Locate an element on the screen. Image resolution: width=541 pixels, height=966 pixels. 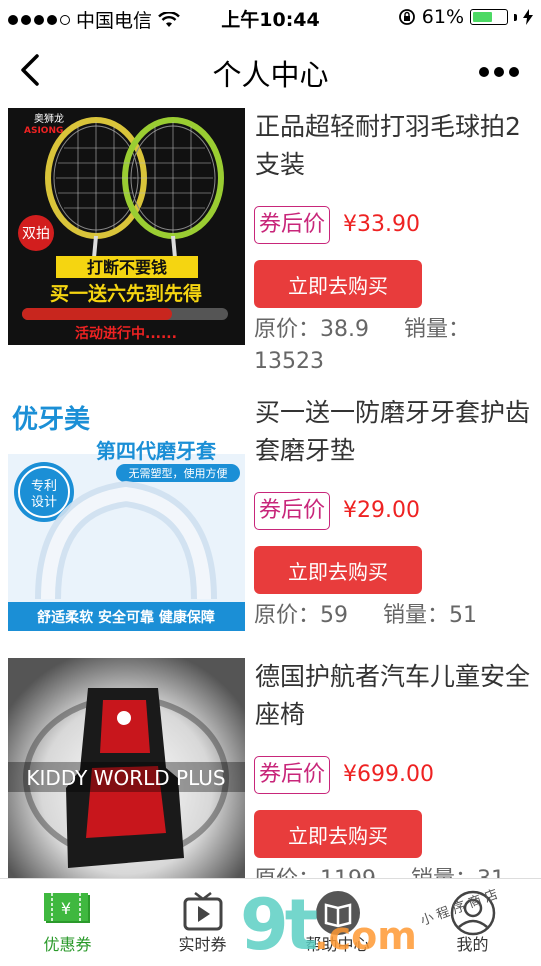
play-icon is located at coordinates (202, 911).